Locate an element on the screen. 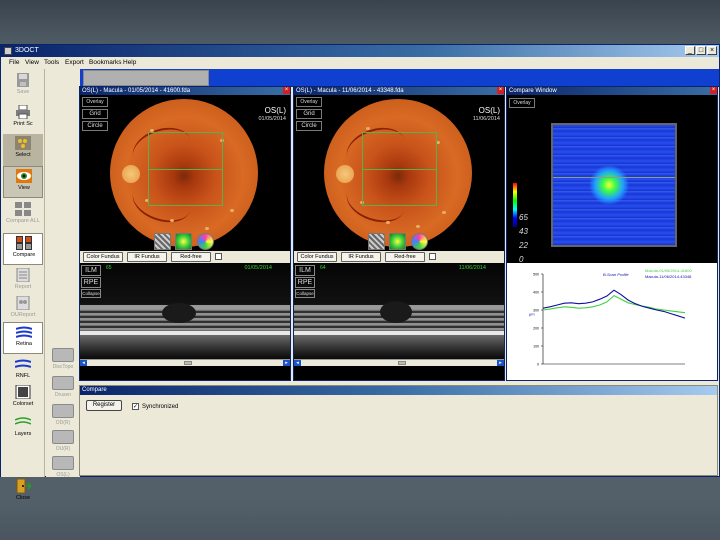  view-label: View is located at coordinates (24, 188).